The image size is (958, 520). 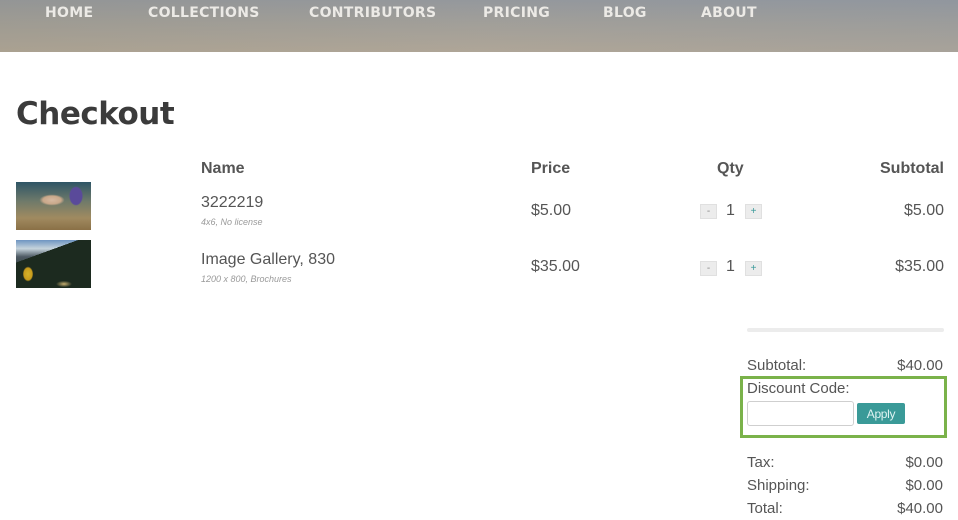 What do you see at coordinates (232, 222) in the screenshot?
I see `item-meta: 4x6, No license` at bounding box center [232, 222].